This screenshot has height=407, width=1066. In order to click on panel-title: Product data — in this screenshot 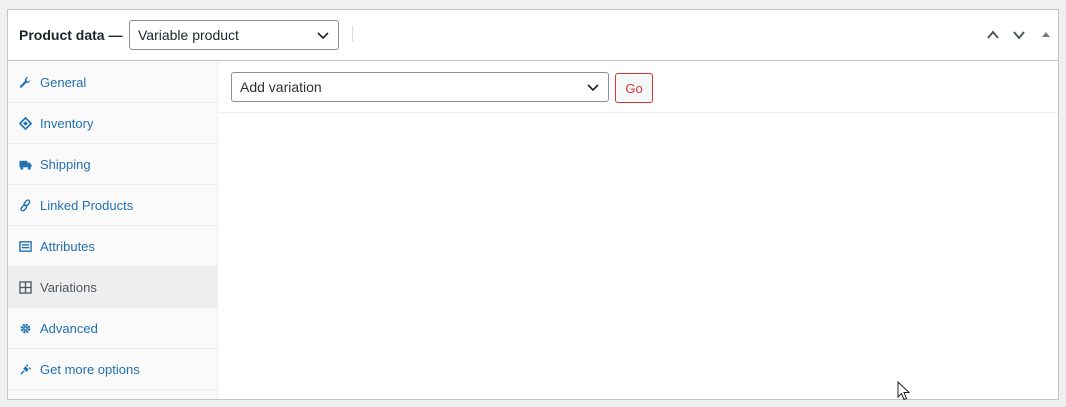, I will do `click(71, 35)`.